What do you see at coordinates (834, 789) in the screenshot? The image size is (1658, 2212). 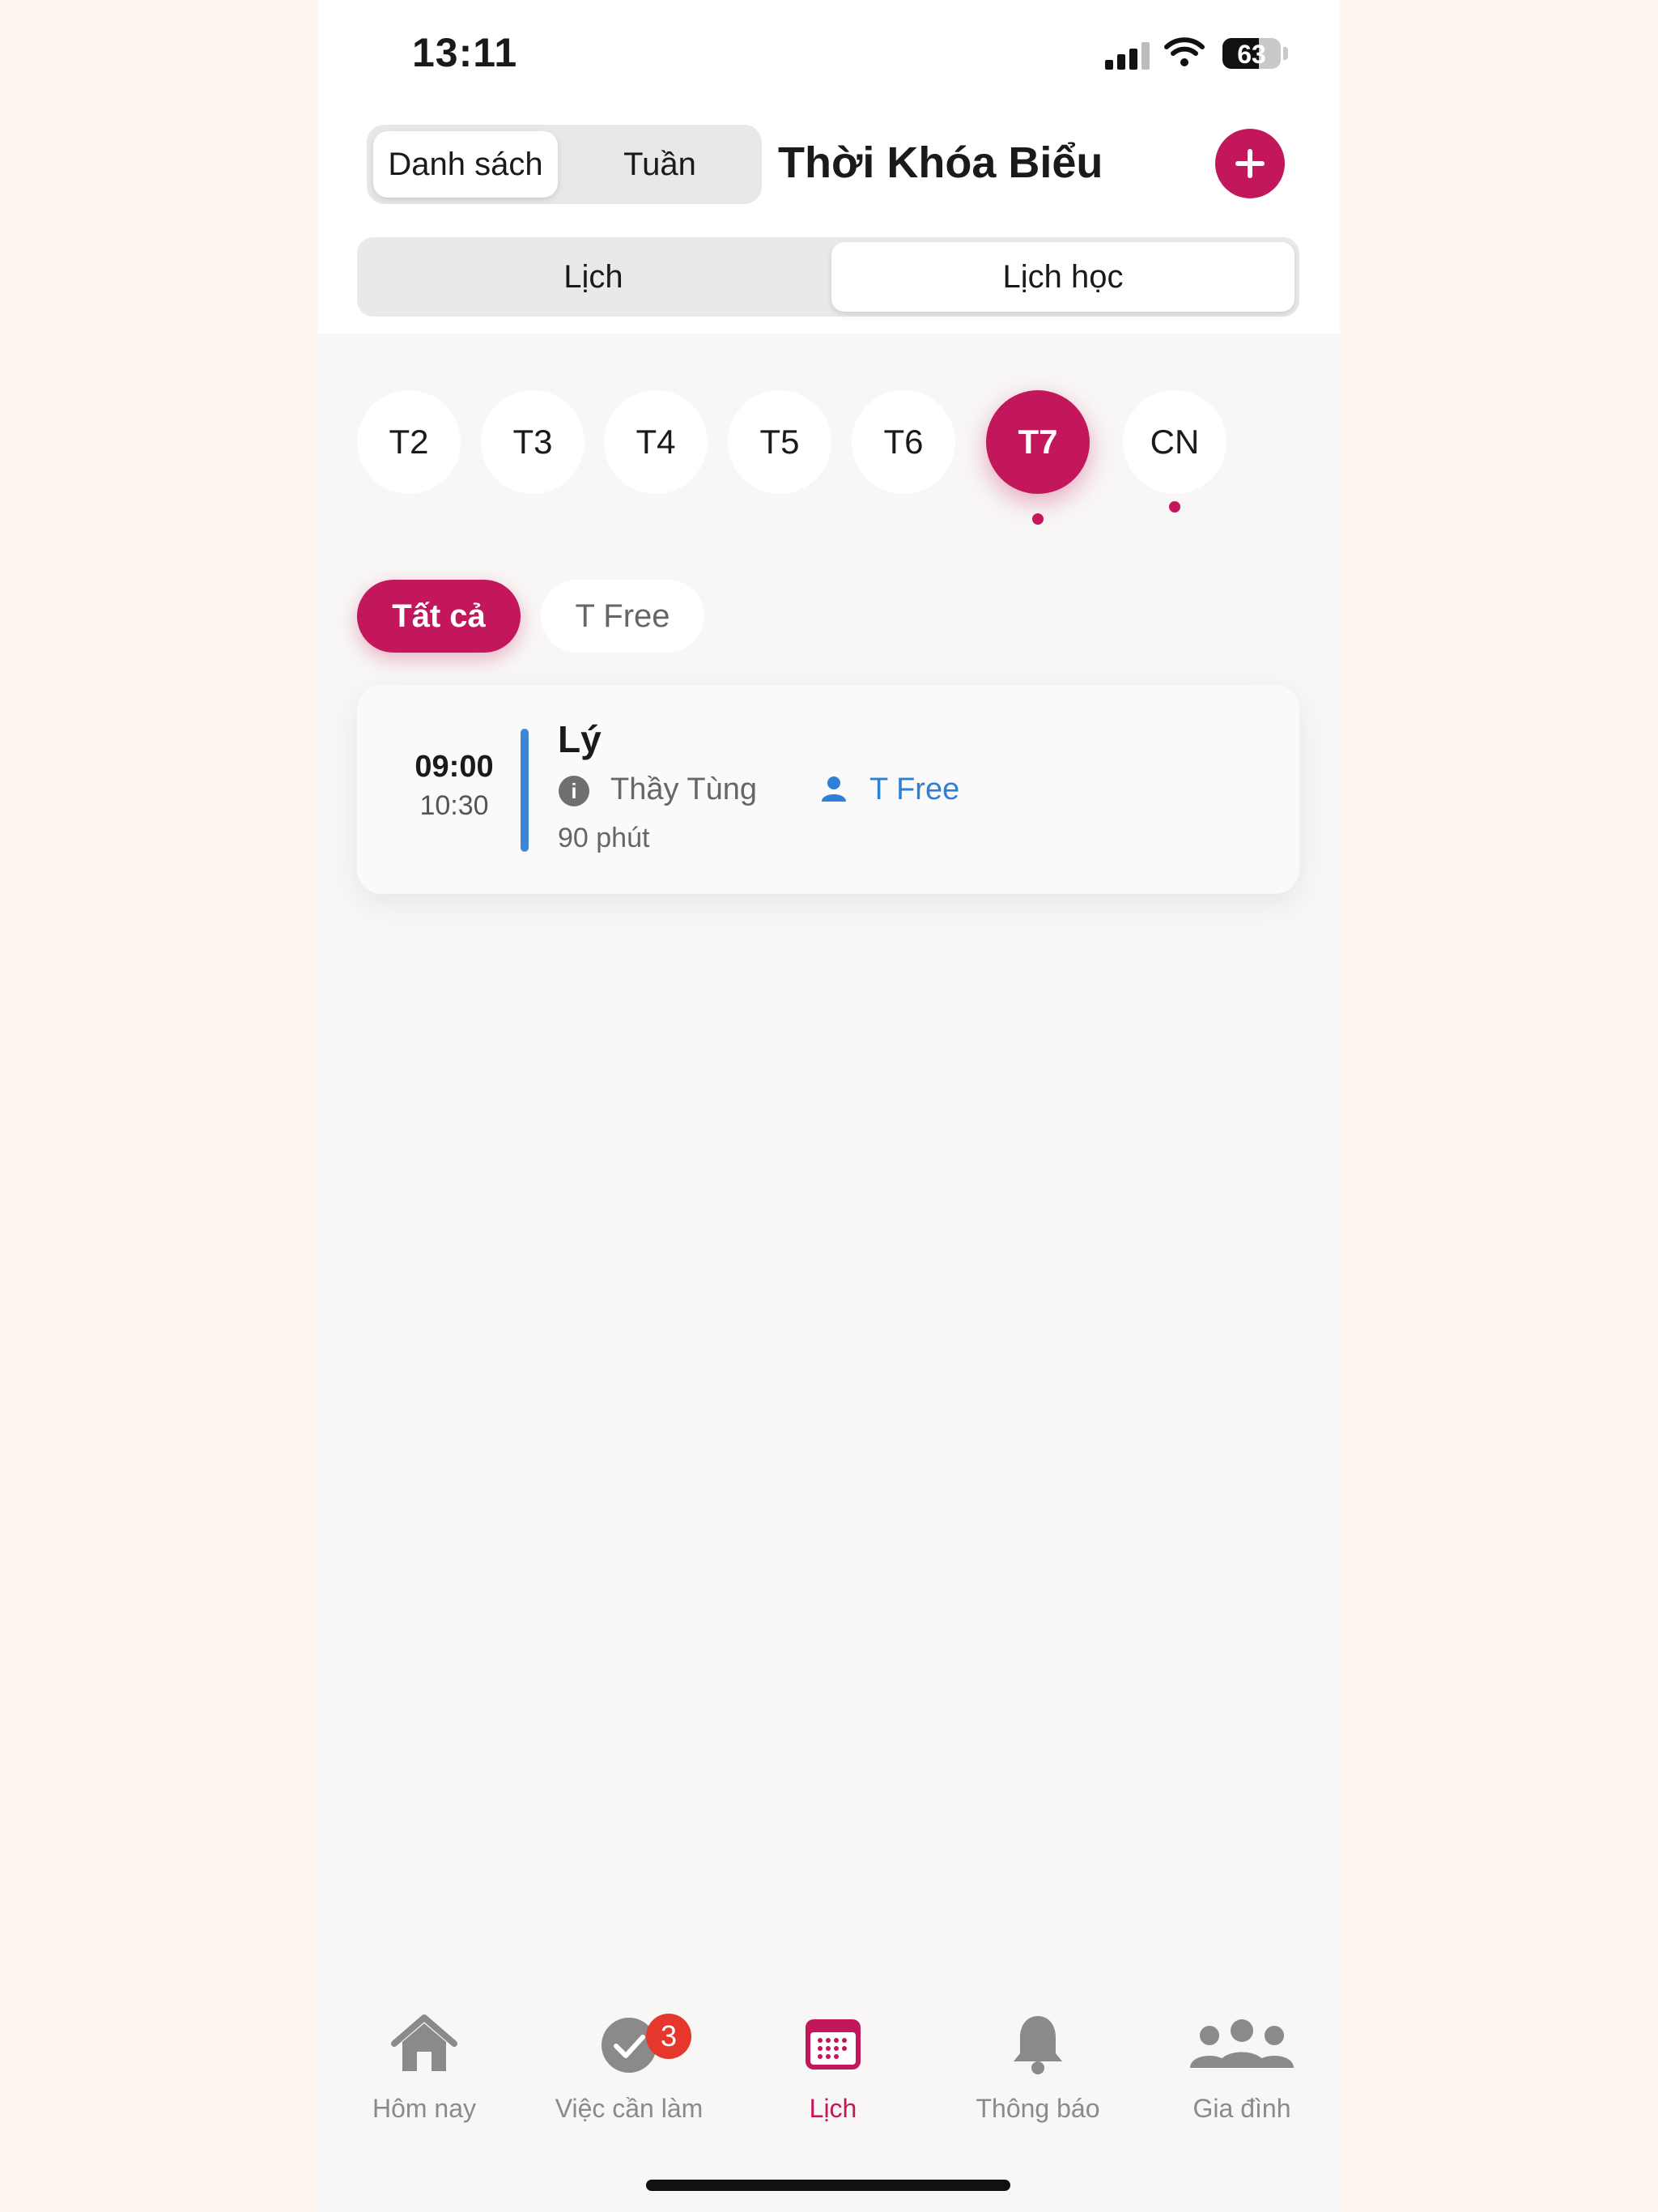 I see `person-icon` at bounding box center [834, 789].